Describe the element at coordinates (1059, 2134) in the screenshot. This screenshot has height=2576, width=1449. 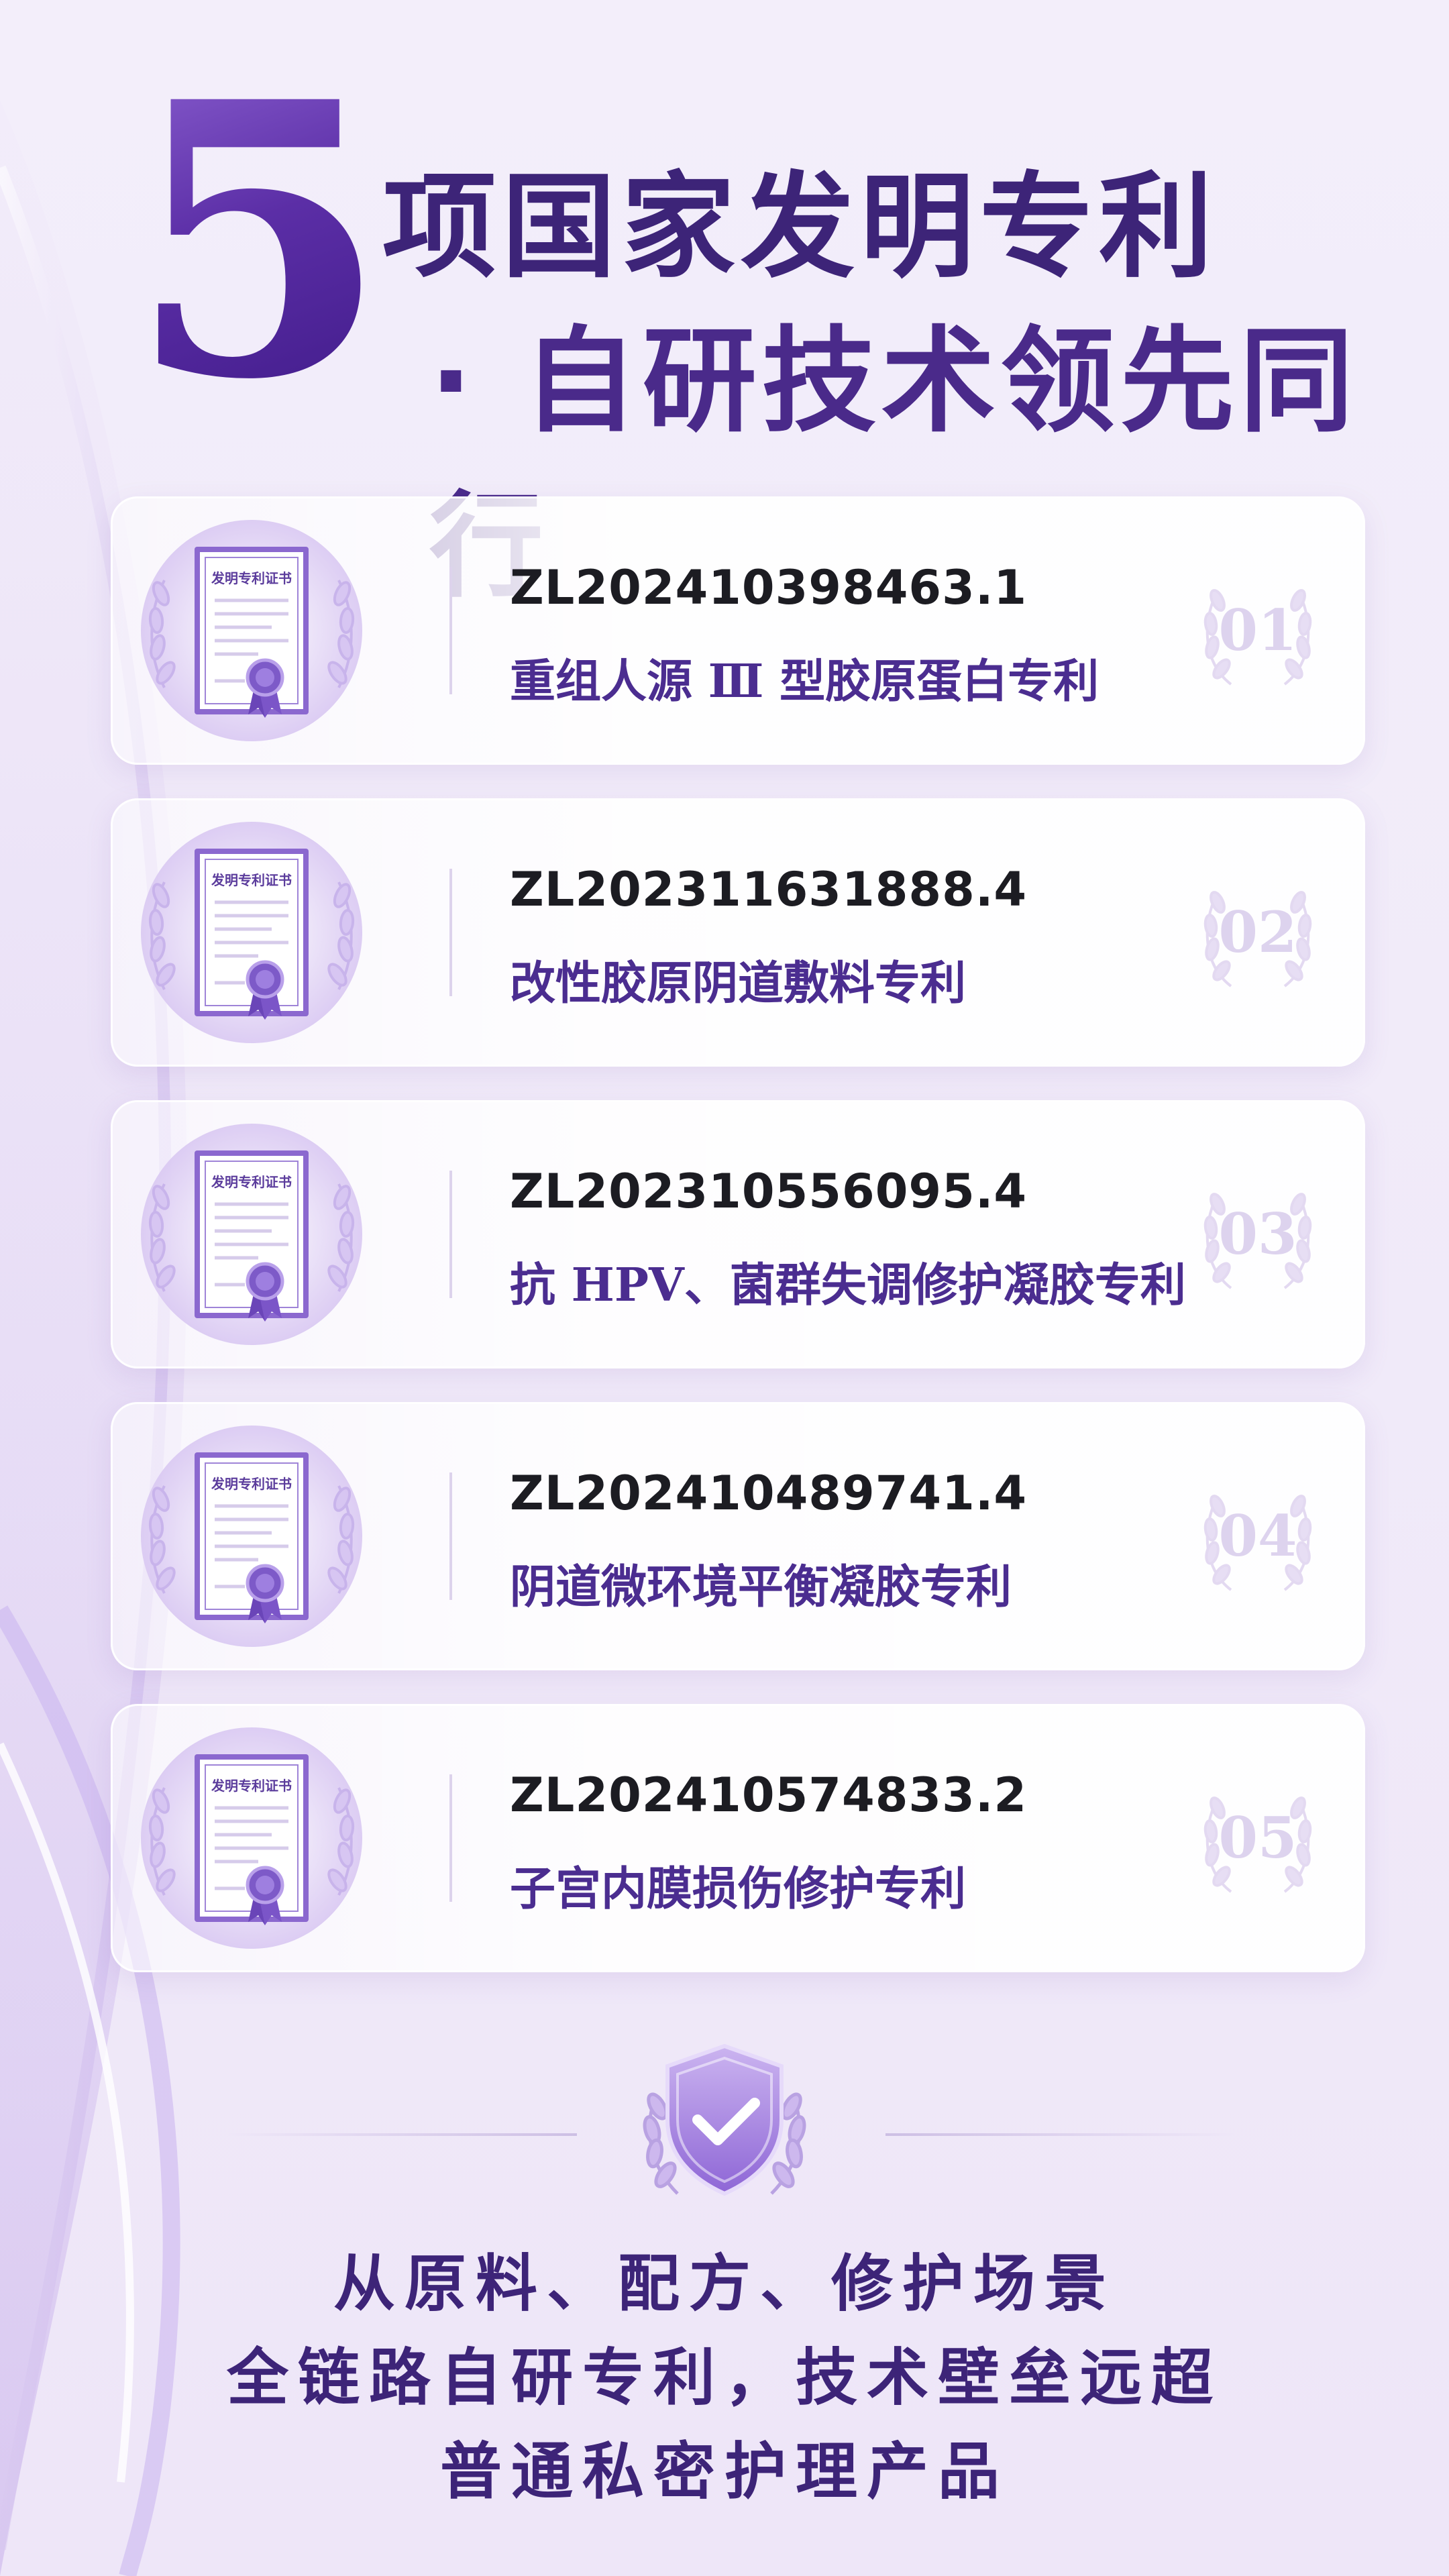
I see `divider-line-right` at that location.